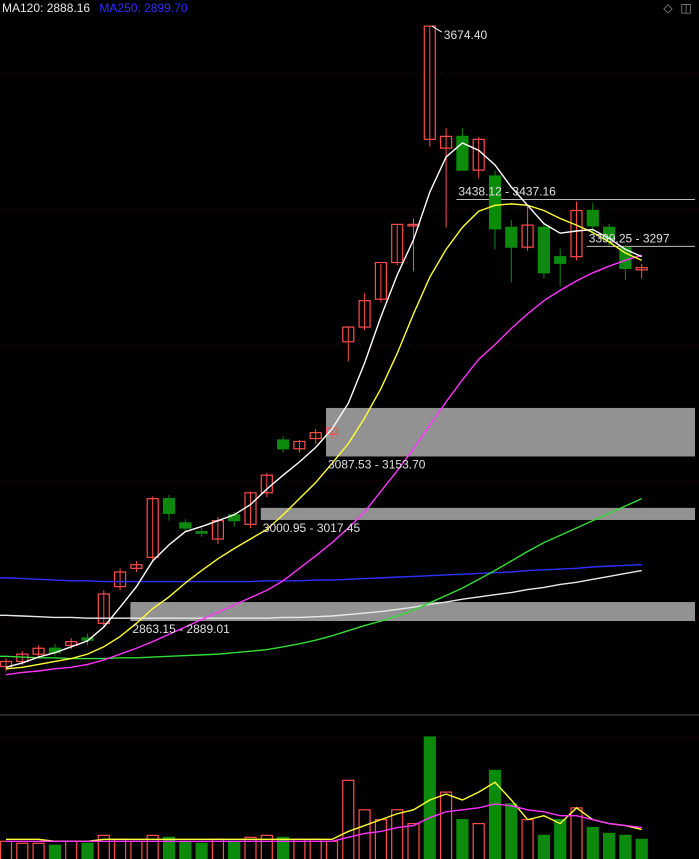  Describe the element at coordinates (46, 8) in the screenshot. I see `ma120-legend: MA120: 2888.16` at that location.